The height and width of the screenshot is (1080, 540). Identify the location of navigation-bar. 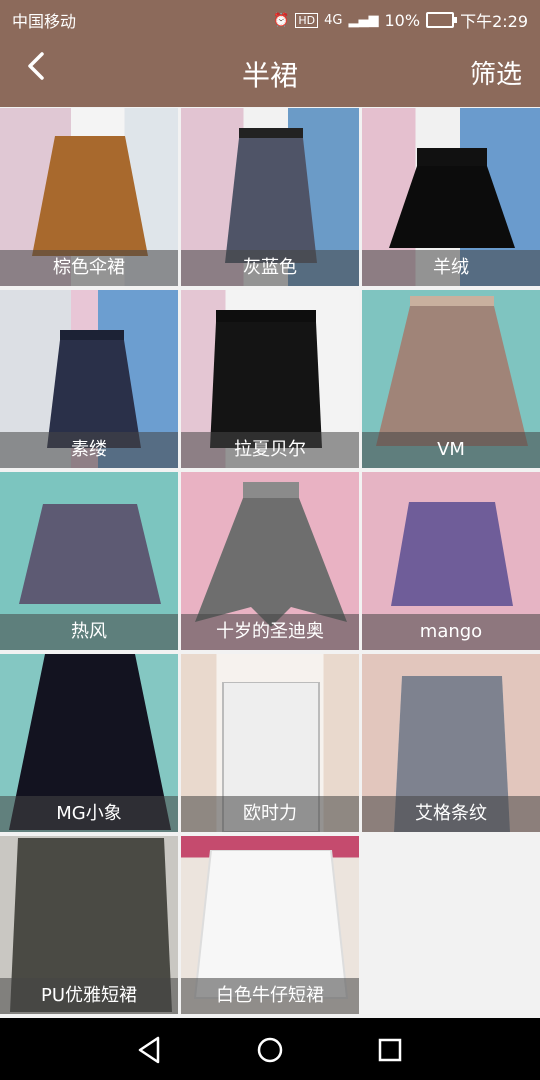
(270, 1049).